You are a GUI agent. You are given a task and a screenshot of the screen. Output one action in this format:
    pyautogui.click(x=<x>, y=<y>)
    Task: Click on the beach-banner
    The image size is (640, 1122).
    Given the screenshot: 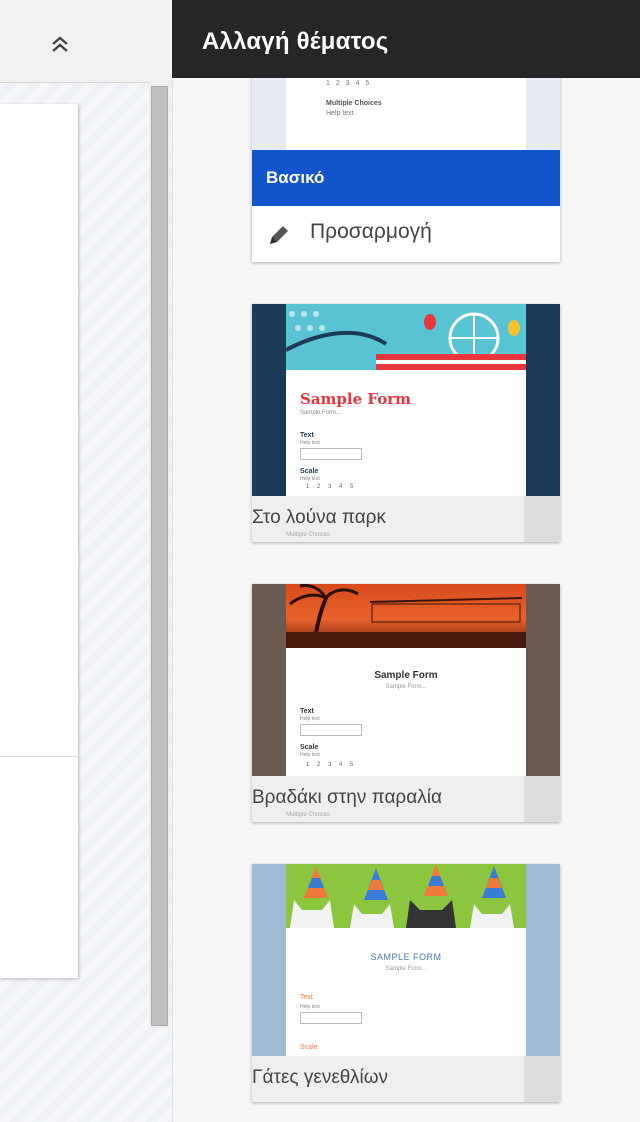 What is the action you would take?
    pyautogui.click(x=406, y=616)
    